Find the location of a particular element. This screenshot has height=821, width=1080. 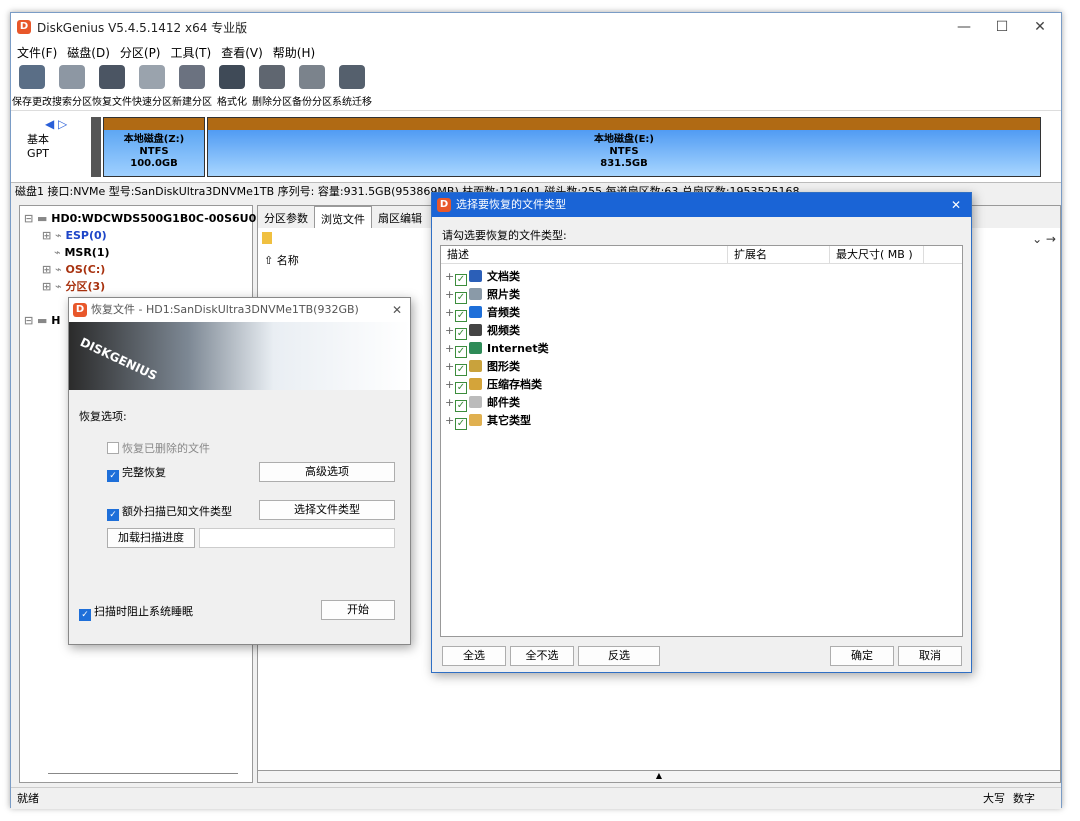

delete-icon is located at coordinates (272, 77).